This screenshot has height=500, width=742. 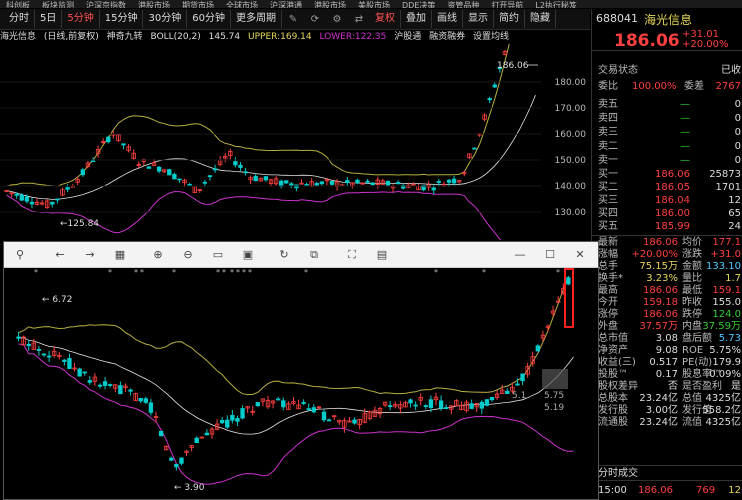 I want to click on row-label: 卖五, so click(x=608, y=104).